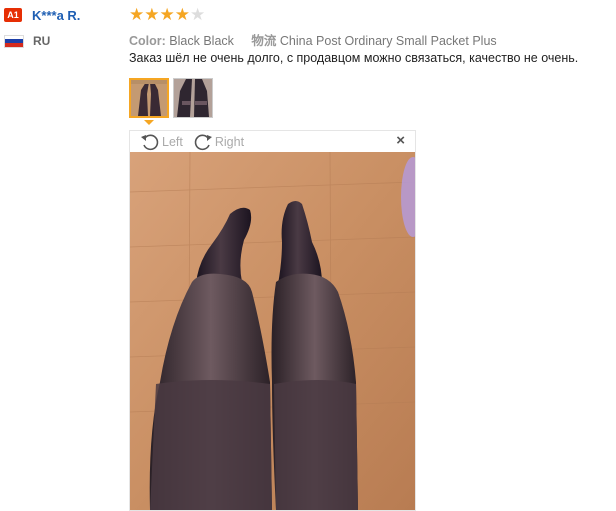  What do you see at coordinates (400, 140) in the screenshot?
I see `close-icon: ×` at bounding box center [400, 140].